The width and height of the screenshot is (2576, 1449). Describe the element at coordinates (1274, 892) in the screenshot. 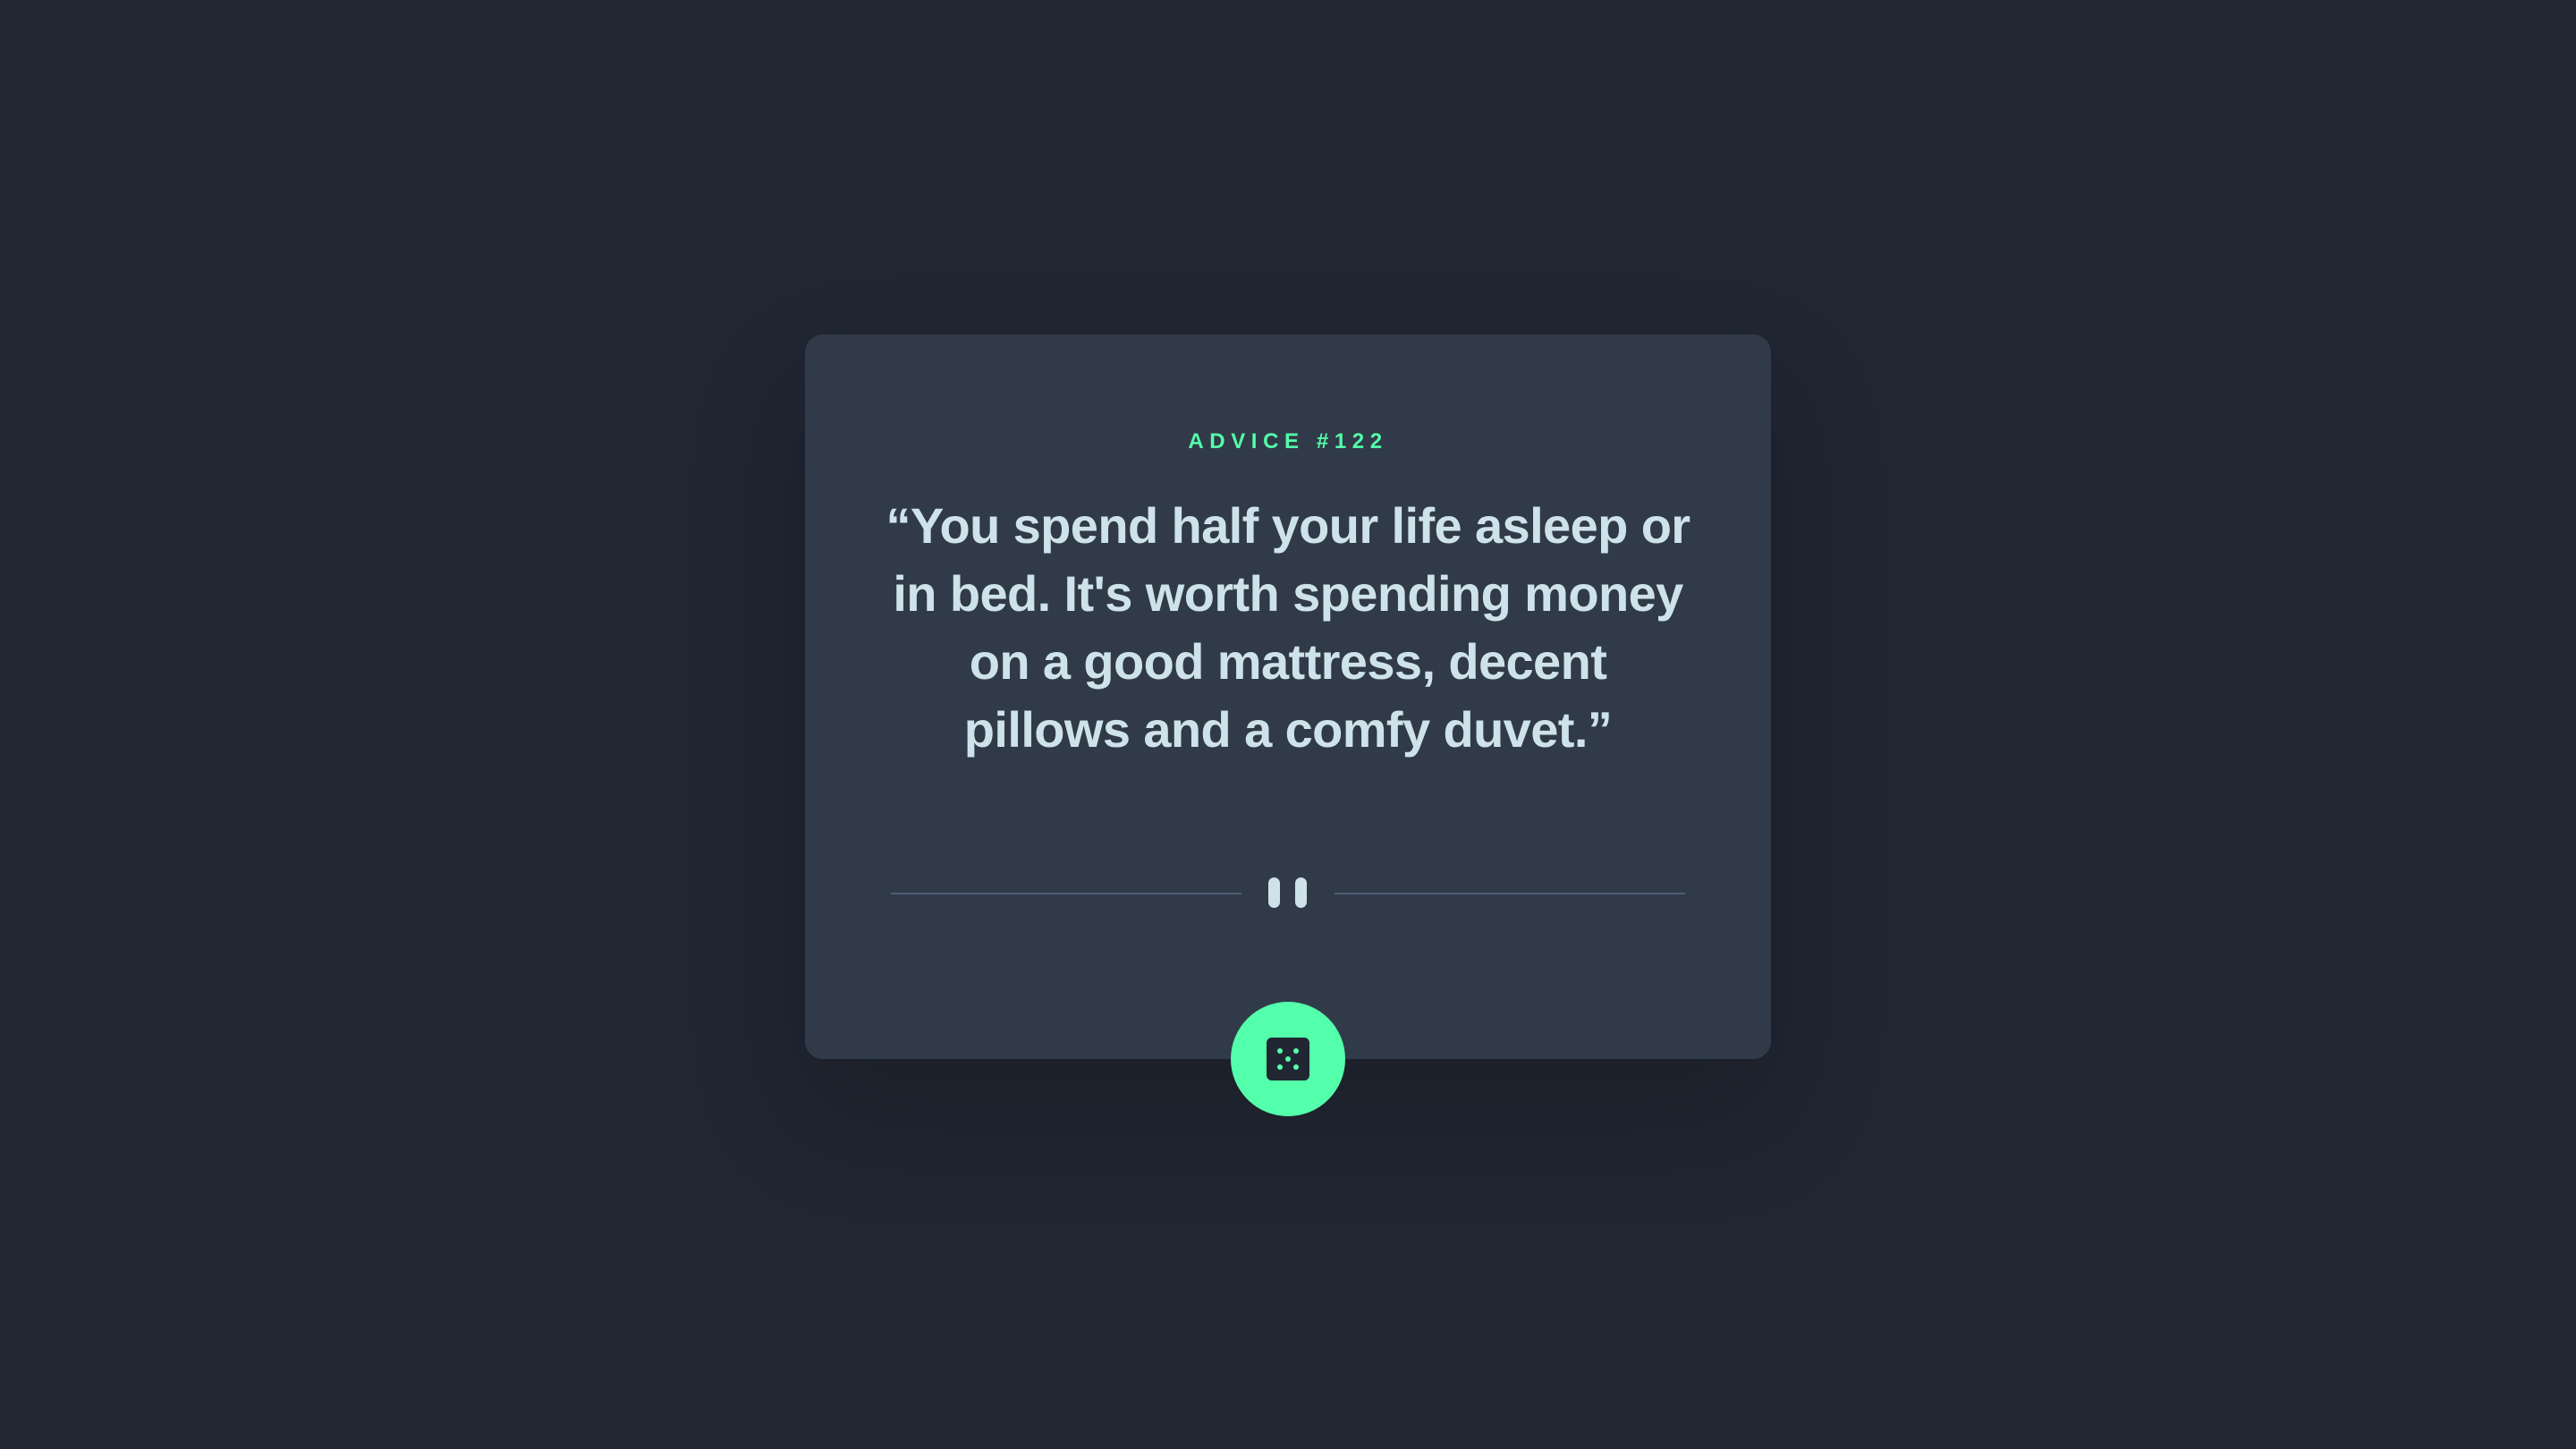

I see `pause-bar-left` at that location.